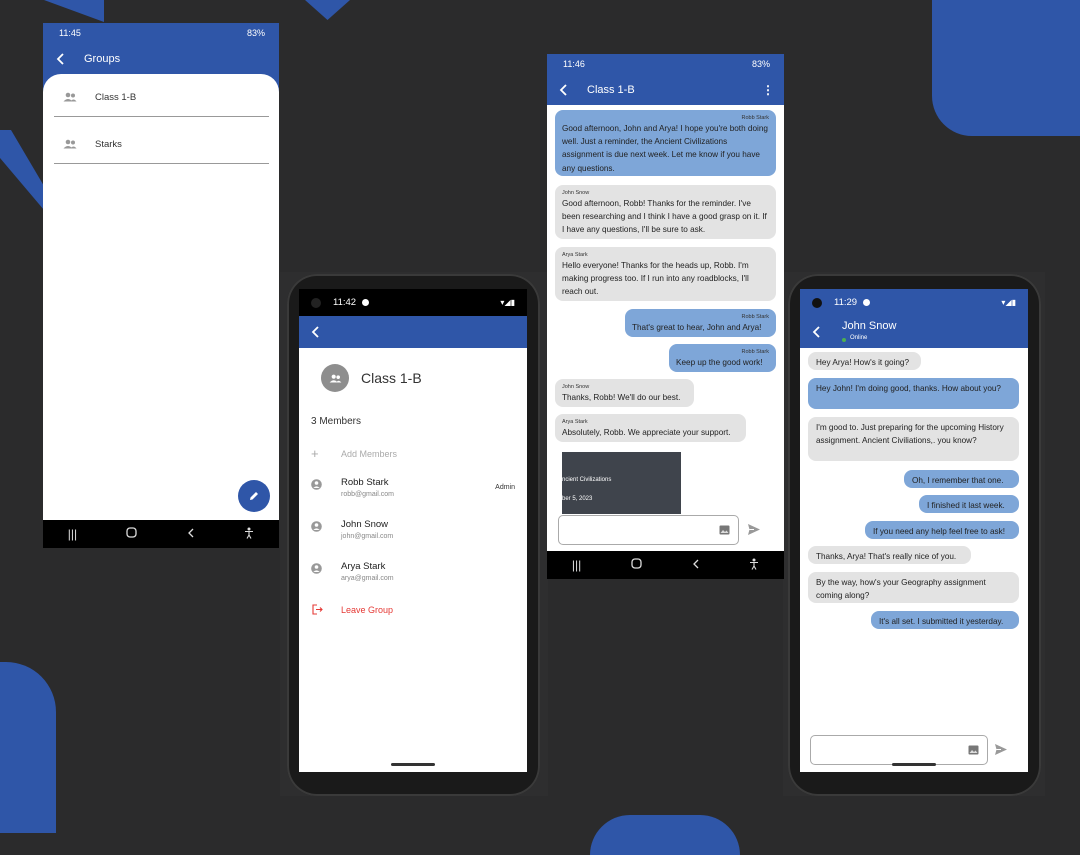 Image resolution: width=1080 pixels, height=855 pixels. I want to click on add-members-button: + Add Members, so click(354, 453).